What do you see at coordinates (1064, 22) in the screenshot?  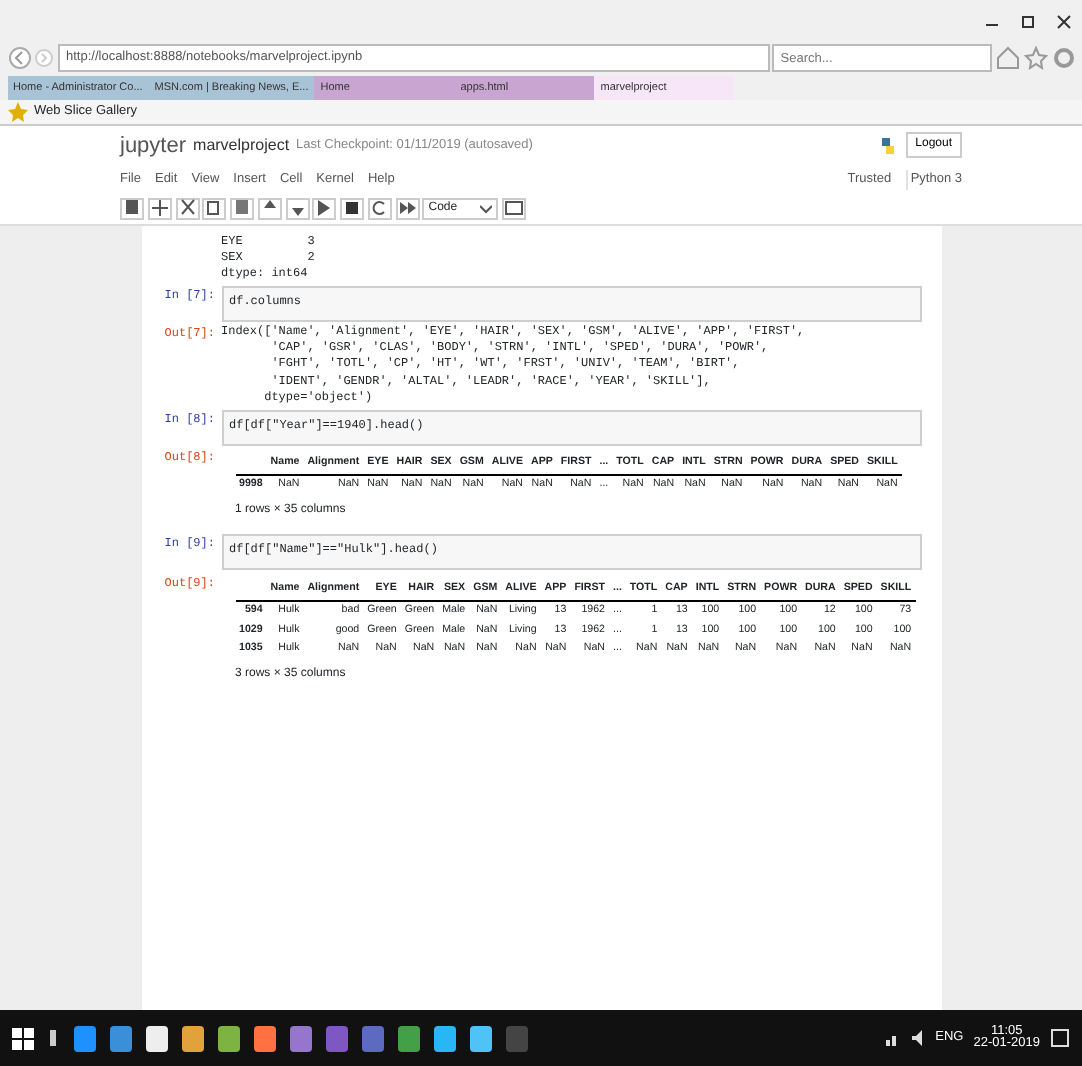 I see `close-button` at bounding box center [1064, 22].